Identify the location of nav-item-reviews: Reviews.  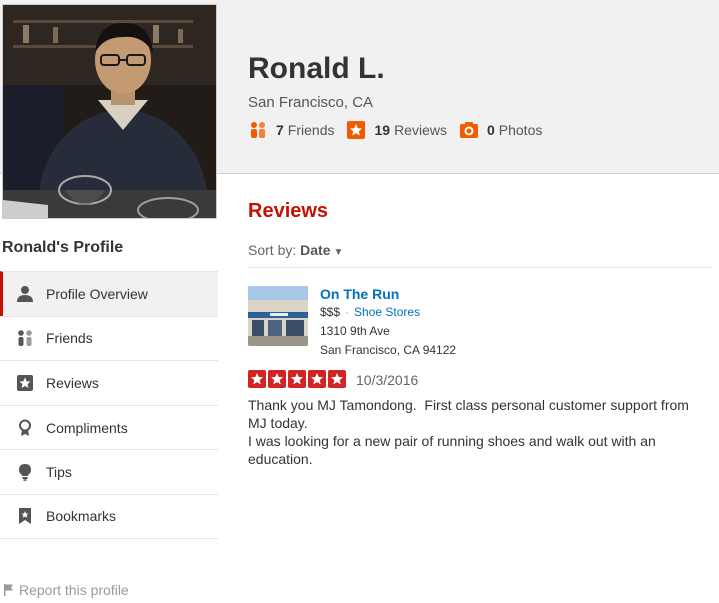
(109, 382).